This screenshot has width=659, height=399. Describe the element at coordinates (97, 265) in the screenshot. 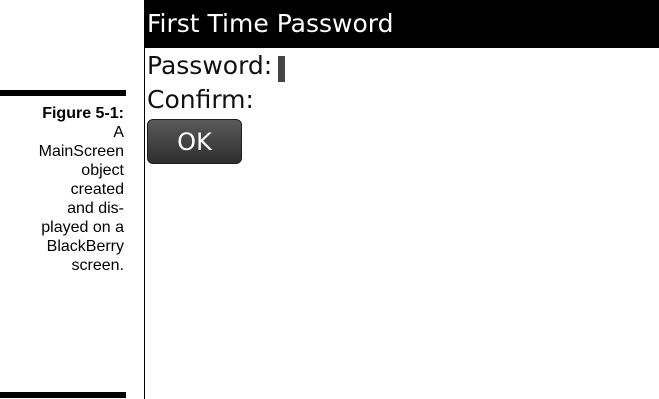

I see `caption-line: screen.` at that location.